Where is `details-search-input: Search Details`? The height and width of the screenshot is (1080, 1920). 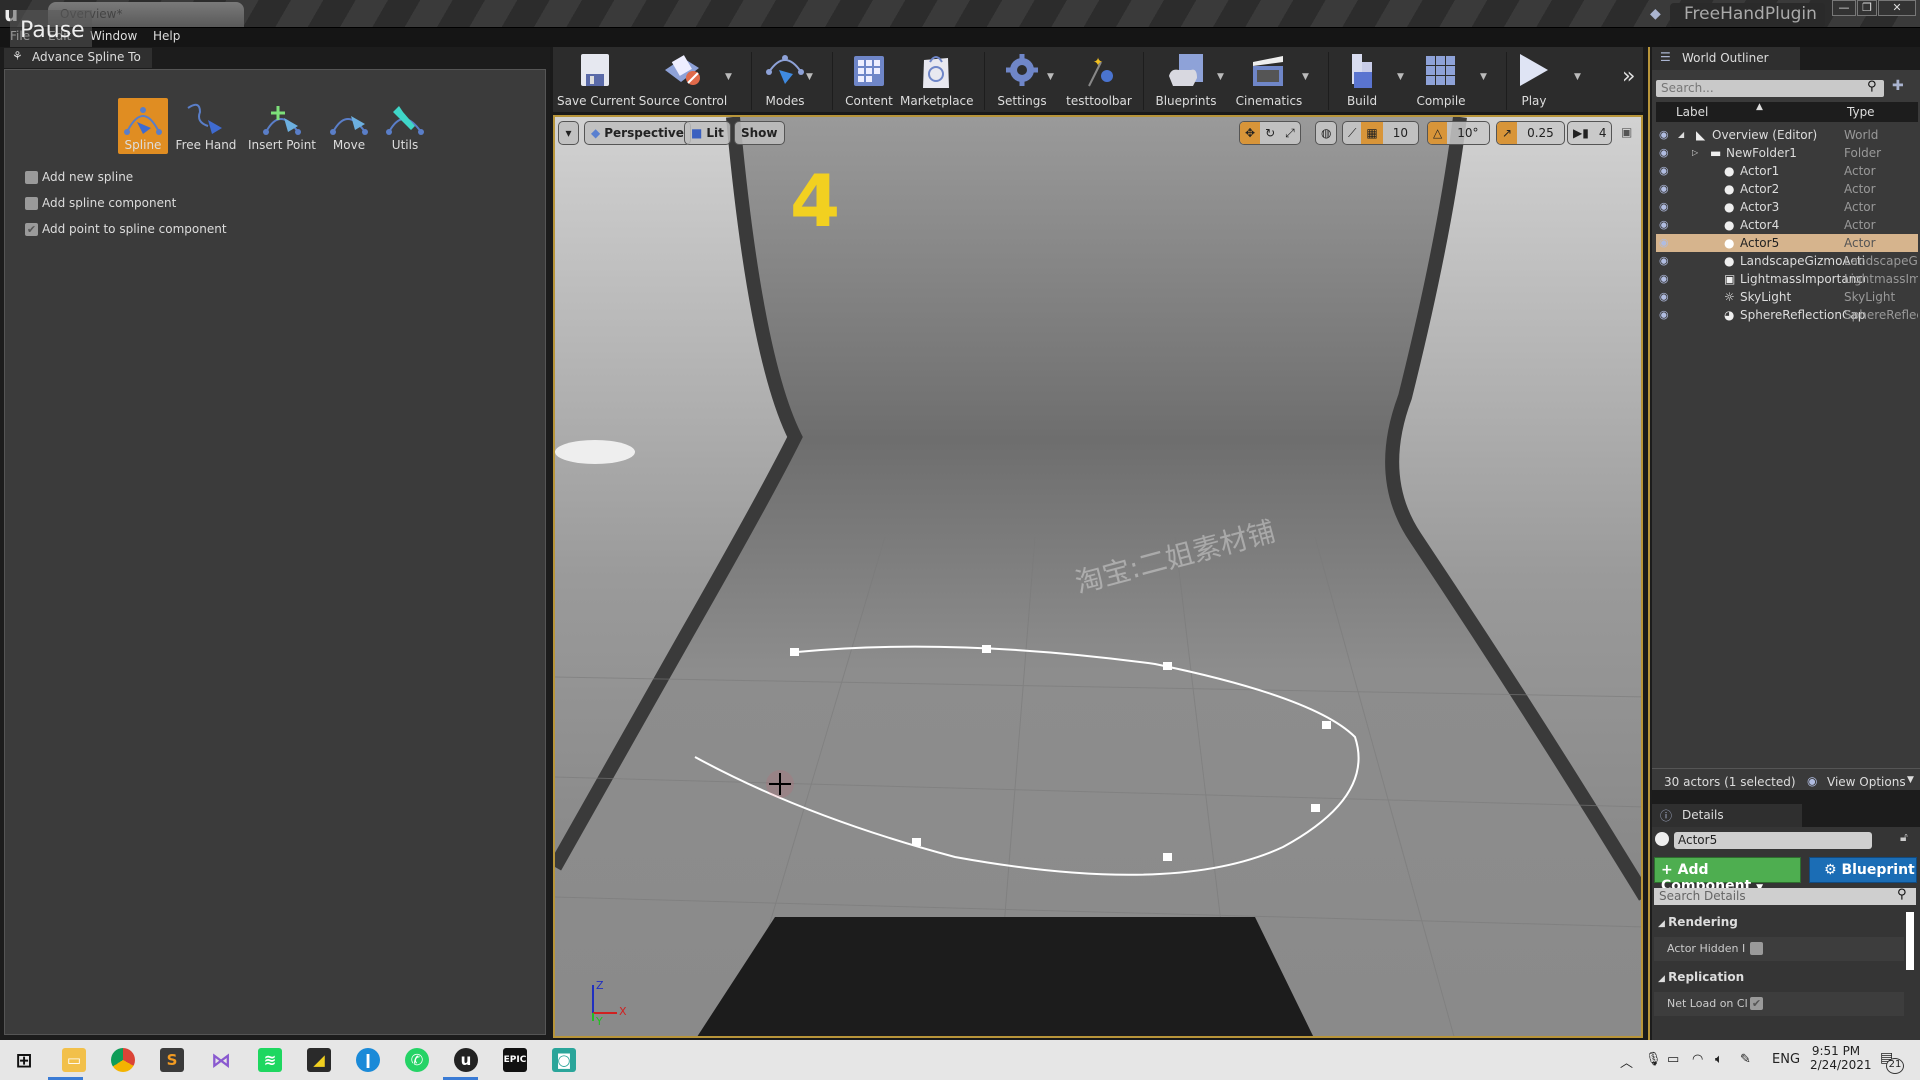
details-search-input: Search Details is located at coordinates (1785, 896).